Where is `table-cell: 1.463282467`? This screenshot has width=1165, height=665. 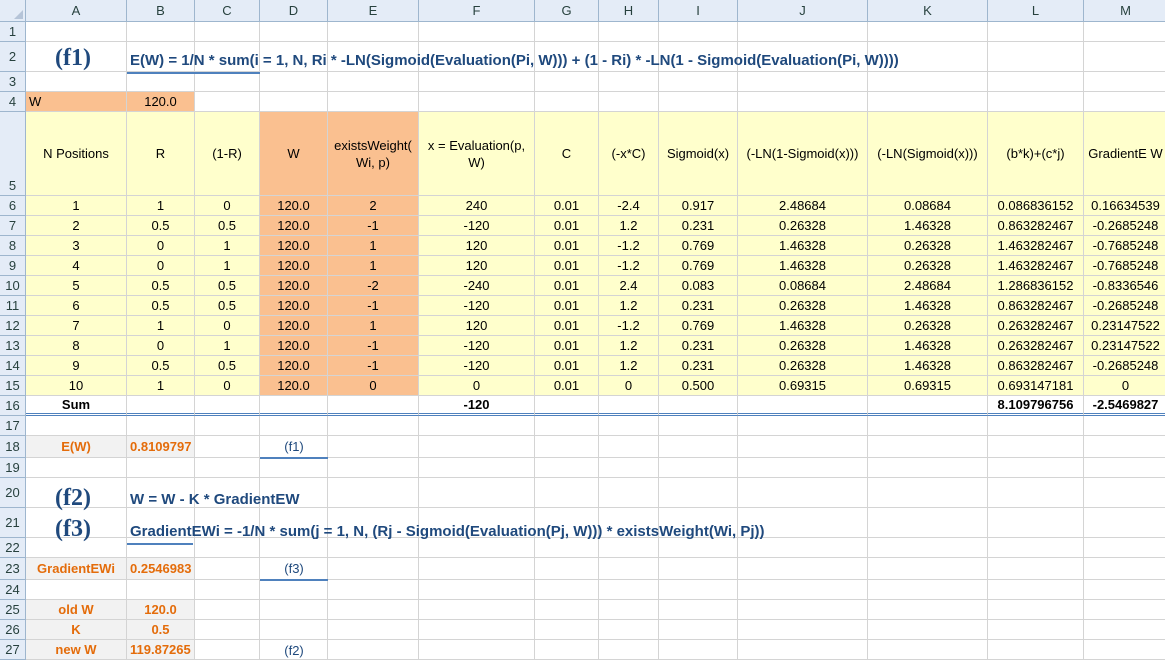
table-cell: 1.463282467 is located at coordinates (1036, 246).